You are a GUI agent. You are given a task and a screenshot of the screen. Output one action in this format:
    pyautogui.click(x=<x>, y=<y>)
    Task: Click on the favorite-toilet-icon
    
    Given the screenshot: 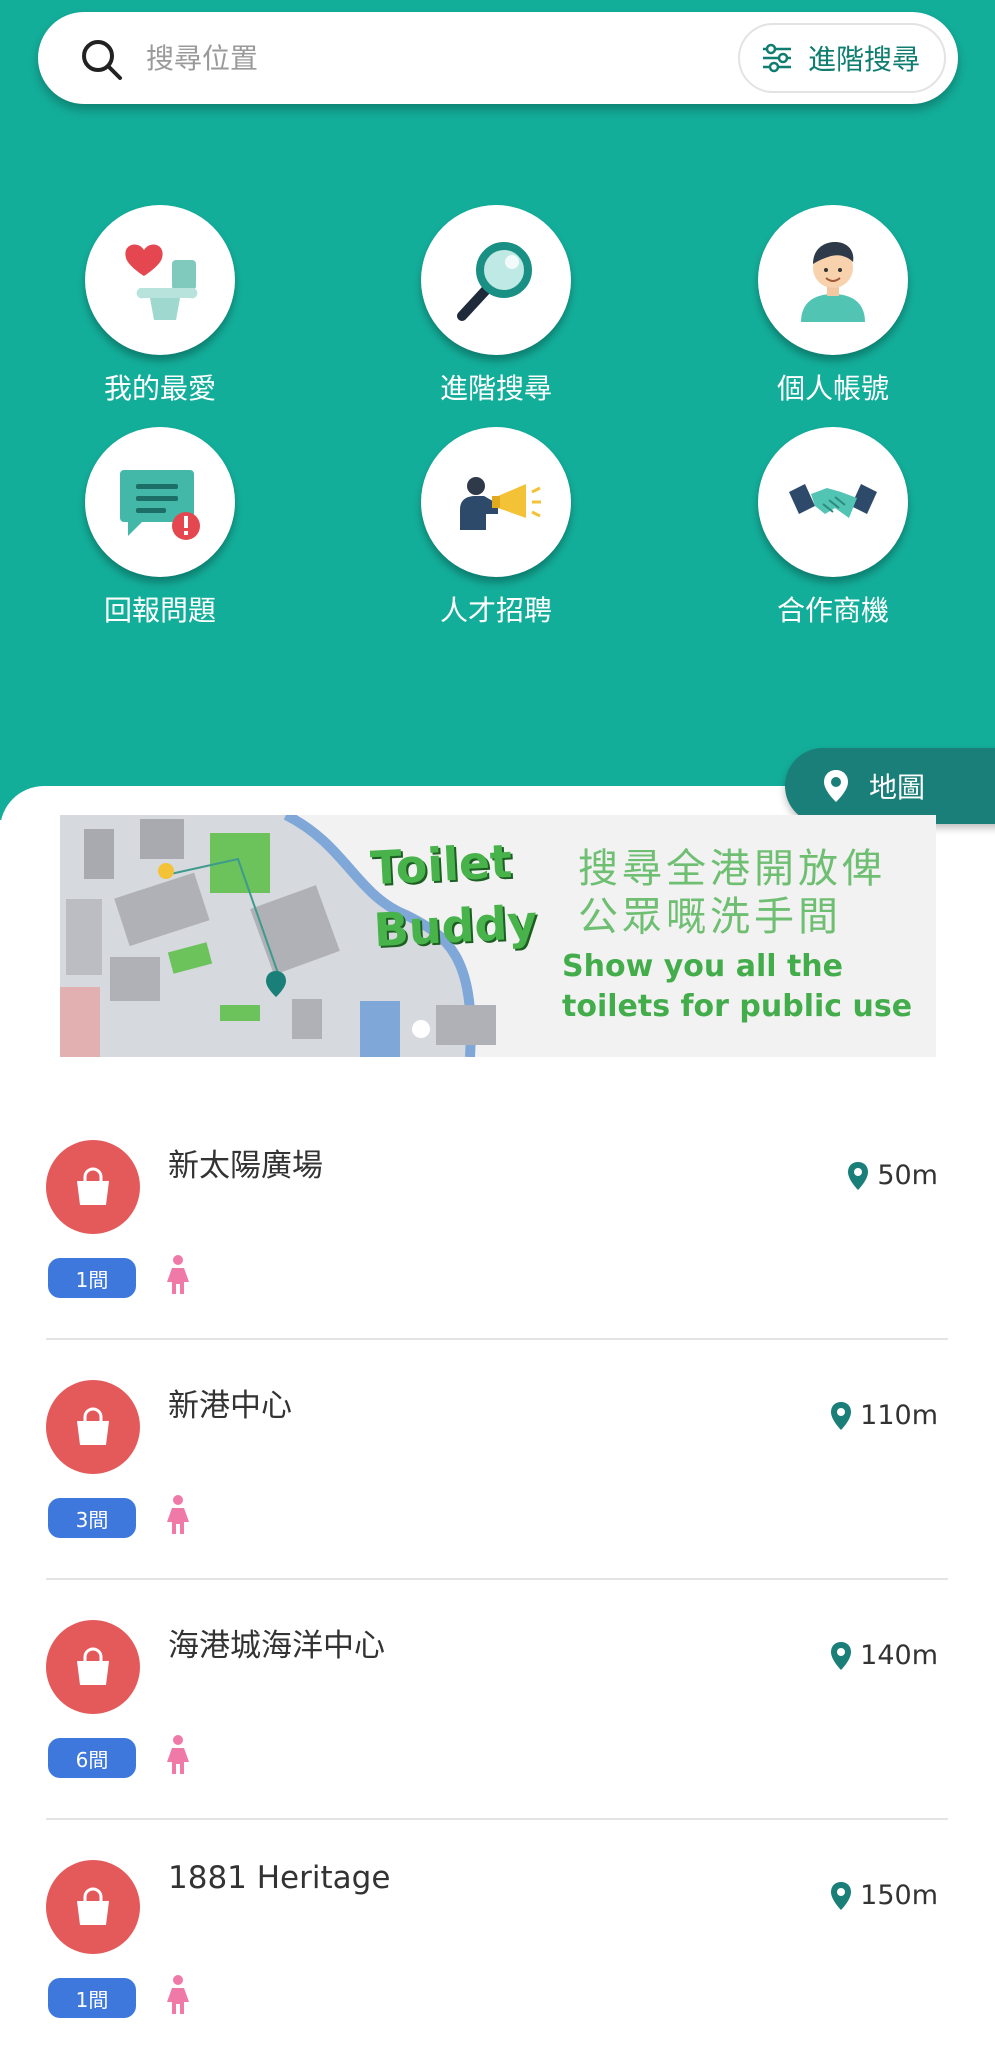 What is the action you would take?
    pyautogui.click(x=161, y=282)
    